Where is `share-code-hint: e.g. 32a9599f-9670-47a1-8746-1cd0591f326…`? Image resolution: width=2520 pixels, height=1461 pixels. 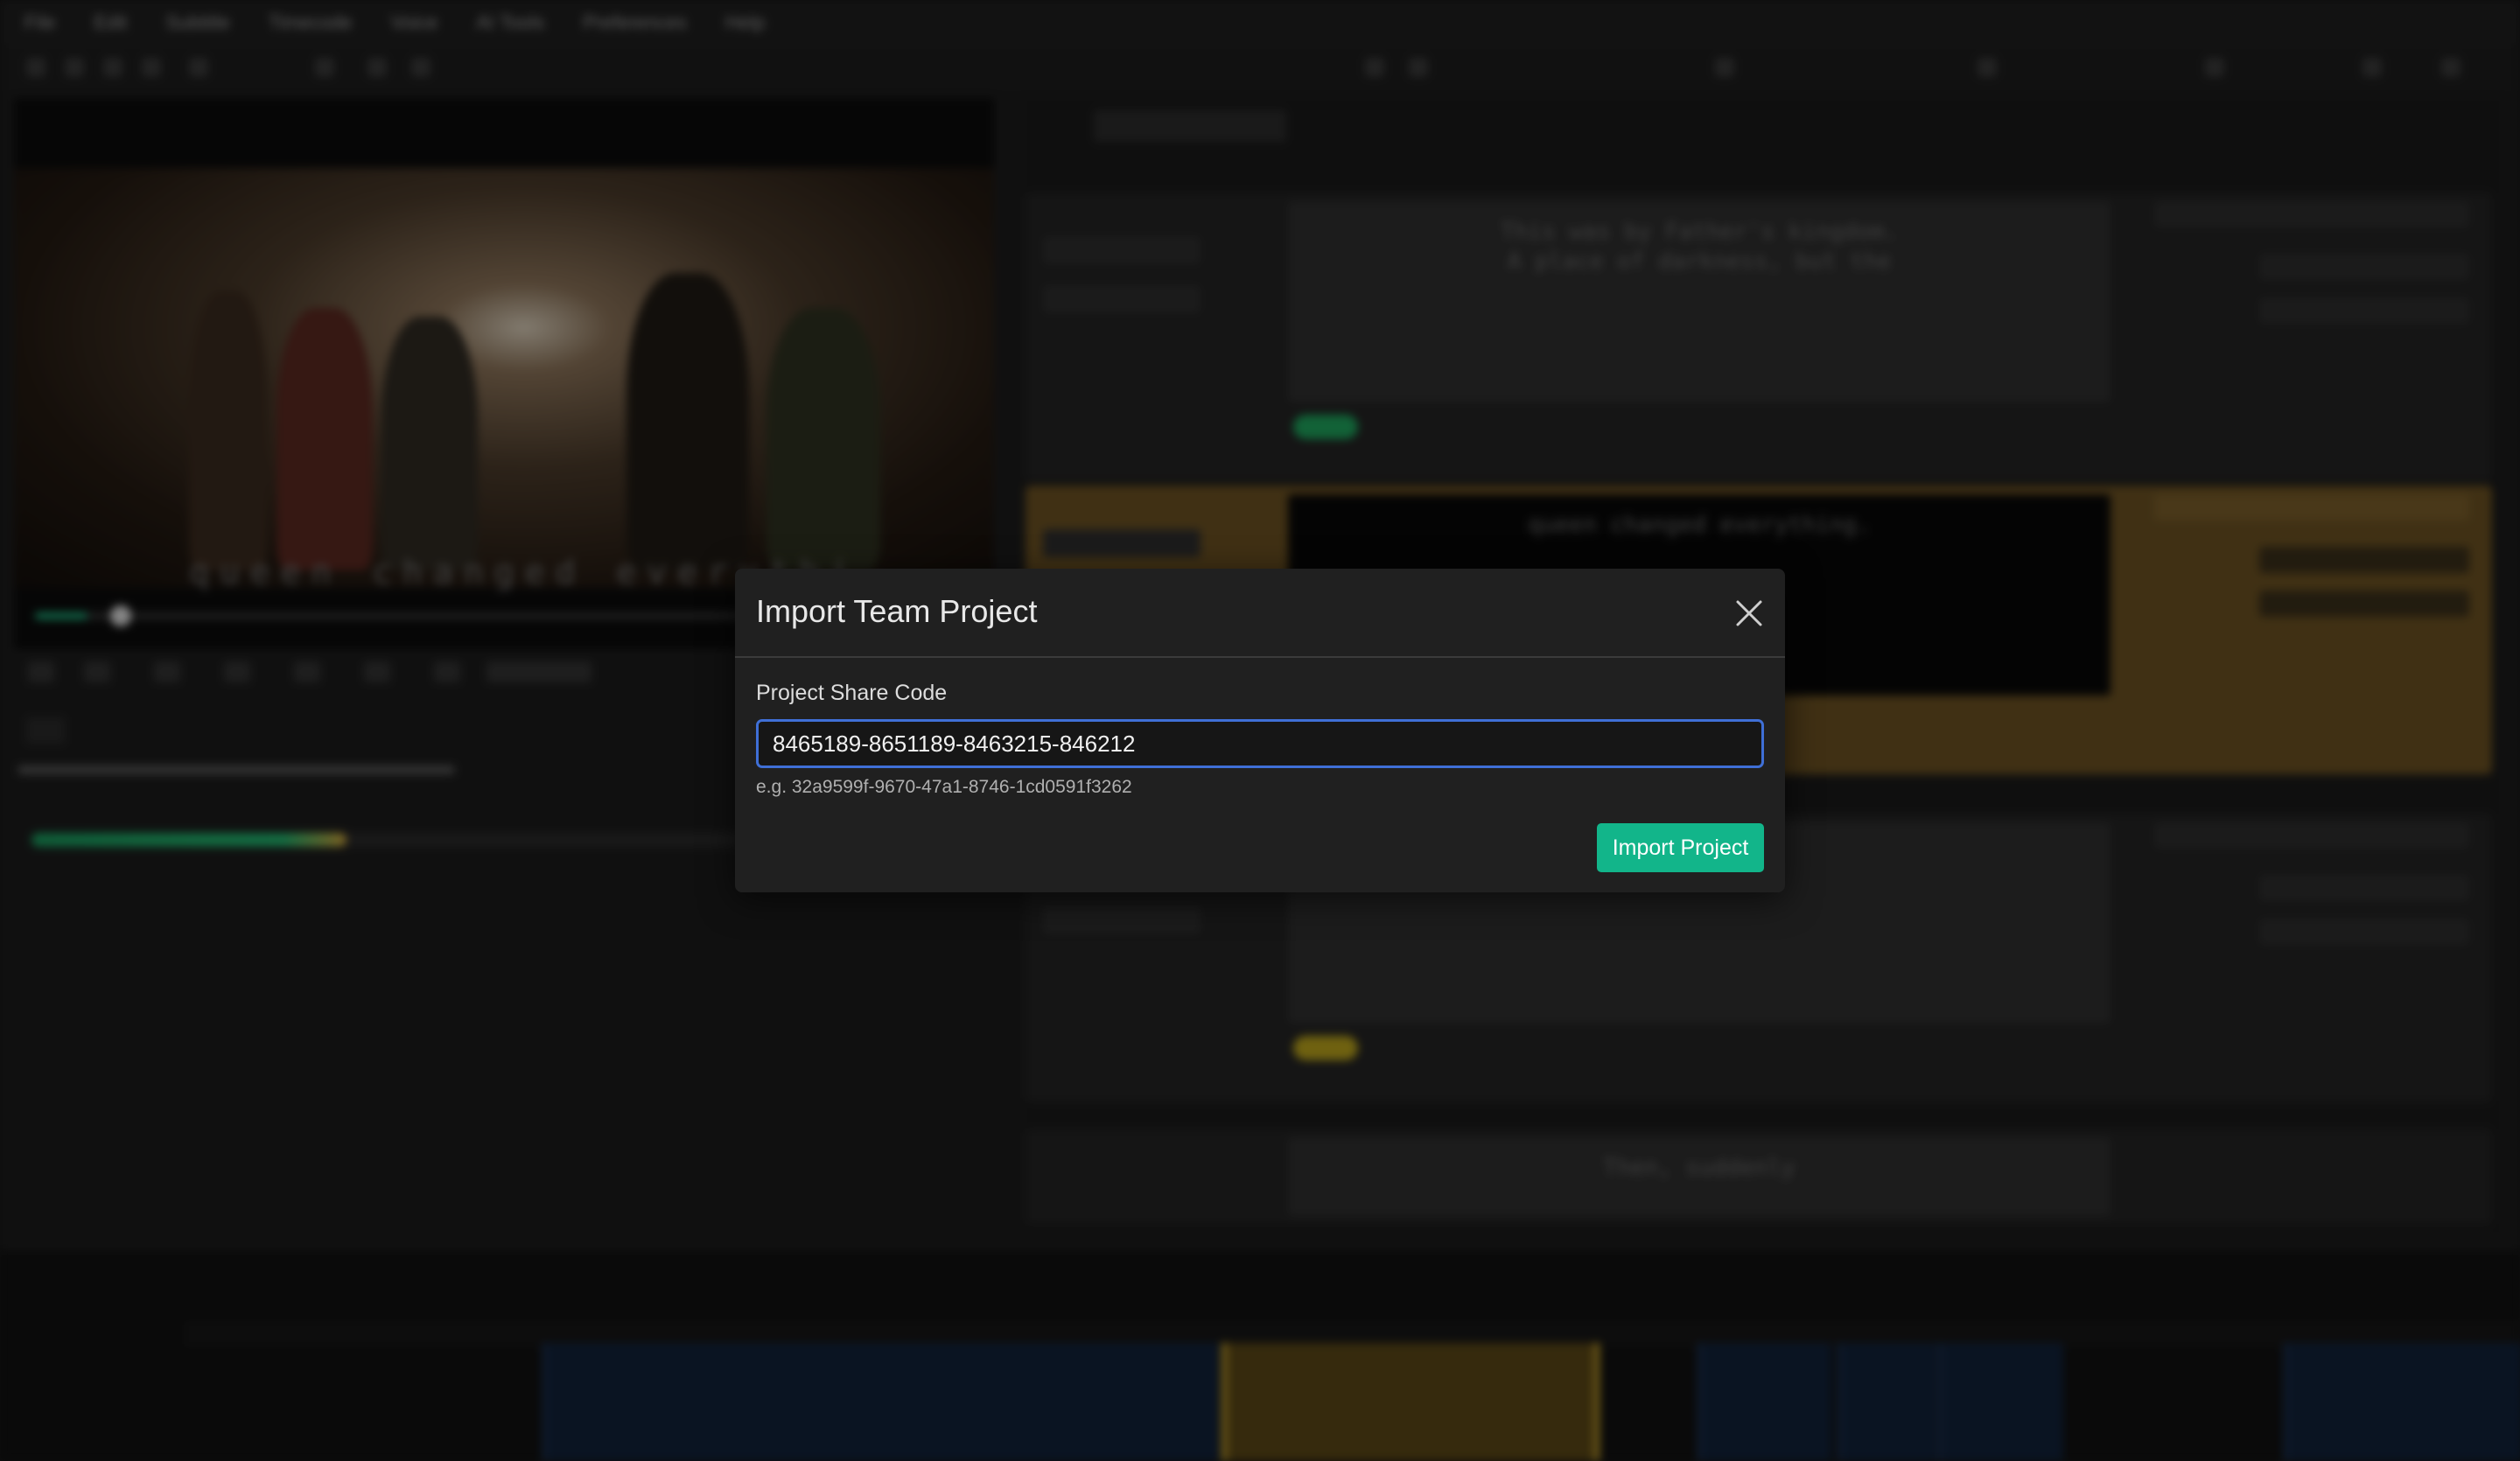 share-code-hint: e.g. 32a9599f-9670-47a1-8746-1cd0591f326… is located at coordinates (944, 787).